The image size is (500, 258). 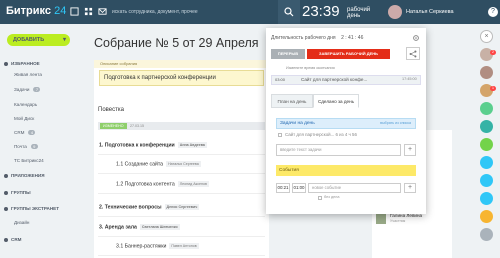 I want to click on sidebar-item: Дизайн, so click(x=21, y=222).